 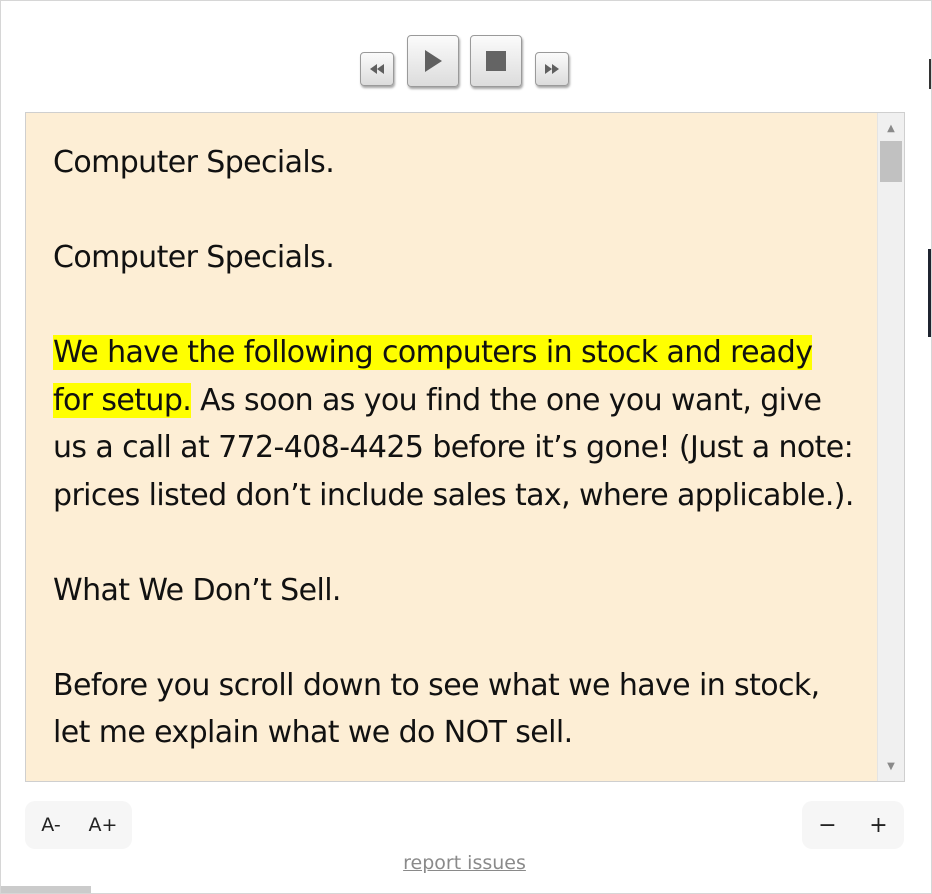 What do you see at coordinates (891, 161) in the screenshot?
I see `scrollbar-thumb` at bounding box center [891, 161].